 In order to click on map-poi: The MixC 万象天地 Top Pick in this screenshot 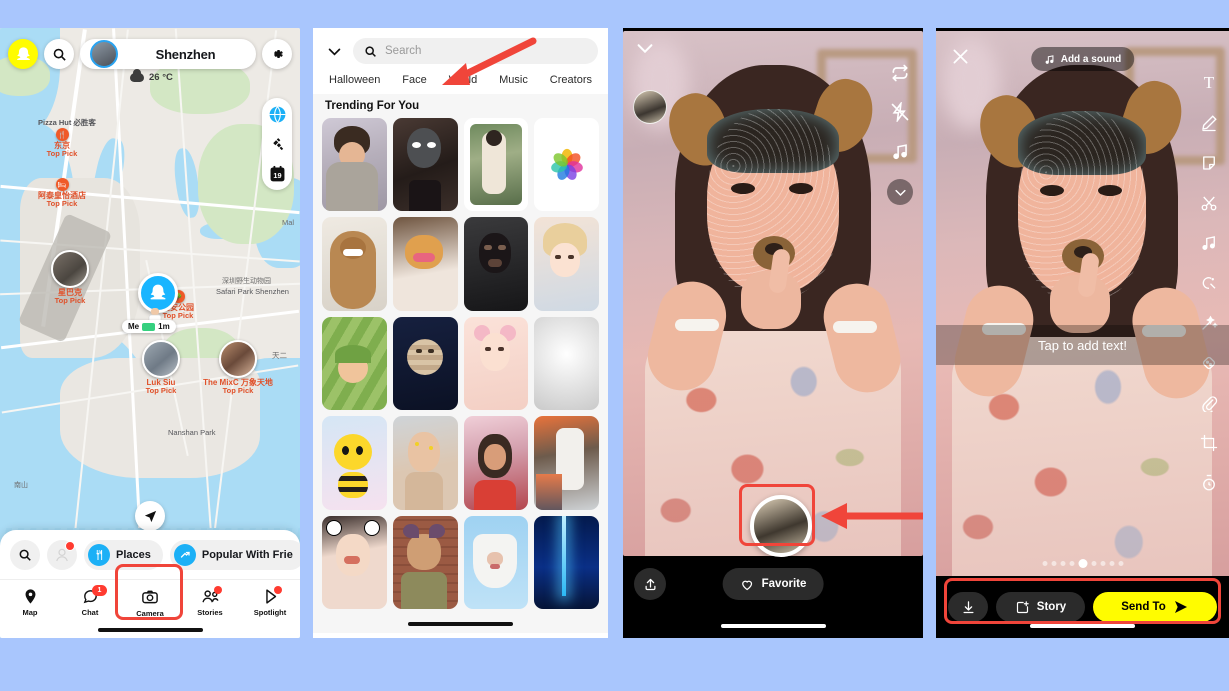, I will do `click(238, 367)`.